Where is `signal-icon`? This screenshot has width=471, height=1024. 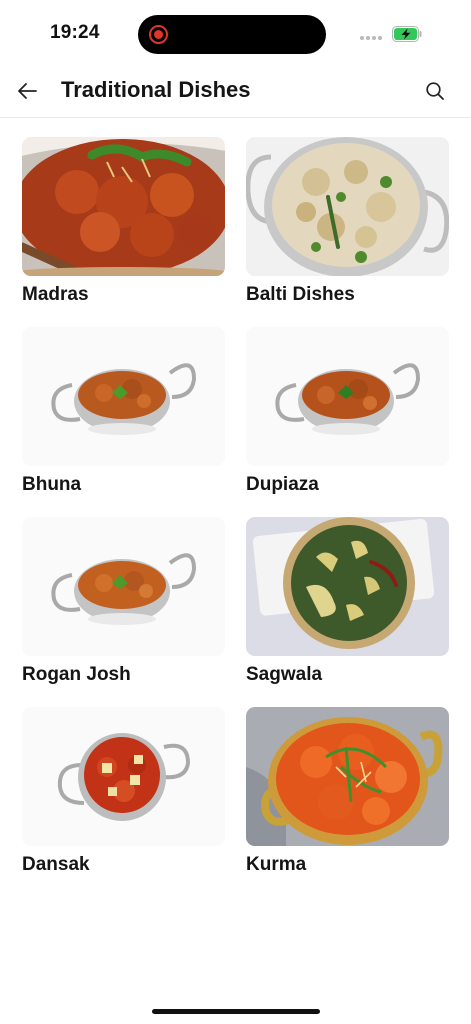 signal-icon is located at coordinates (371, 38).